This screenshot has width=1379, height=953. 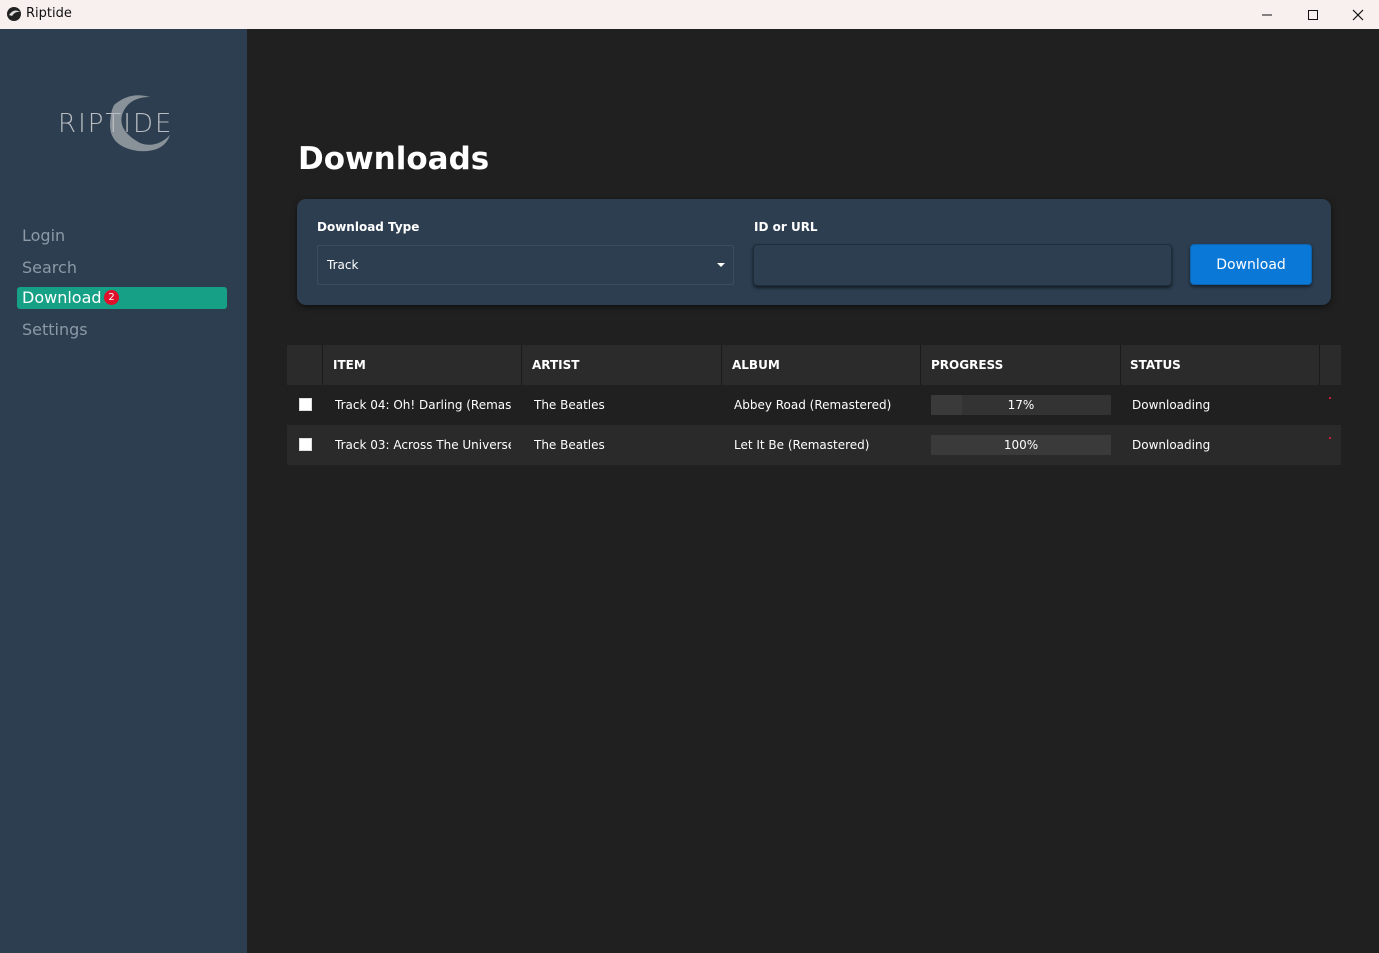 What do you see at coordinates (122, 236) in the screenshot?
I see `sidebar-item-login: Login` at bounding box center [122, 236].